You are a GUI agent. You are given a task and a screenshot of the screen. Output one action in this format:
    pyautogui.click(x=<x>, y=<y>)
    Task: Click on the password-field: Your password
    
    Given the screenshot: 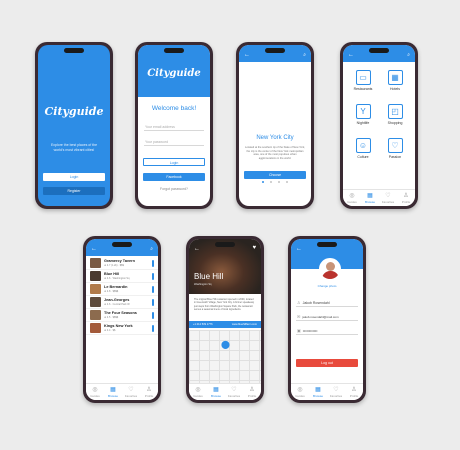 What is the action you would take?
    pyautogui.click(x=174, y=142)
    